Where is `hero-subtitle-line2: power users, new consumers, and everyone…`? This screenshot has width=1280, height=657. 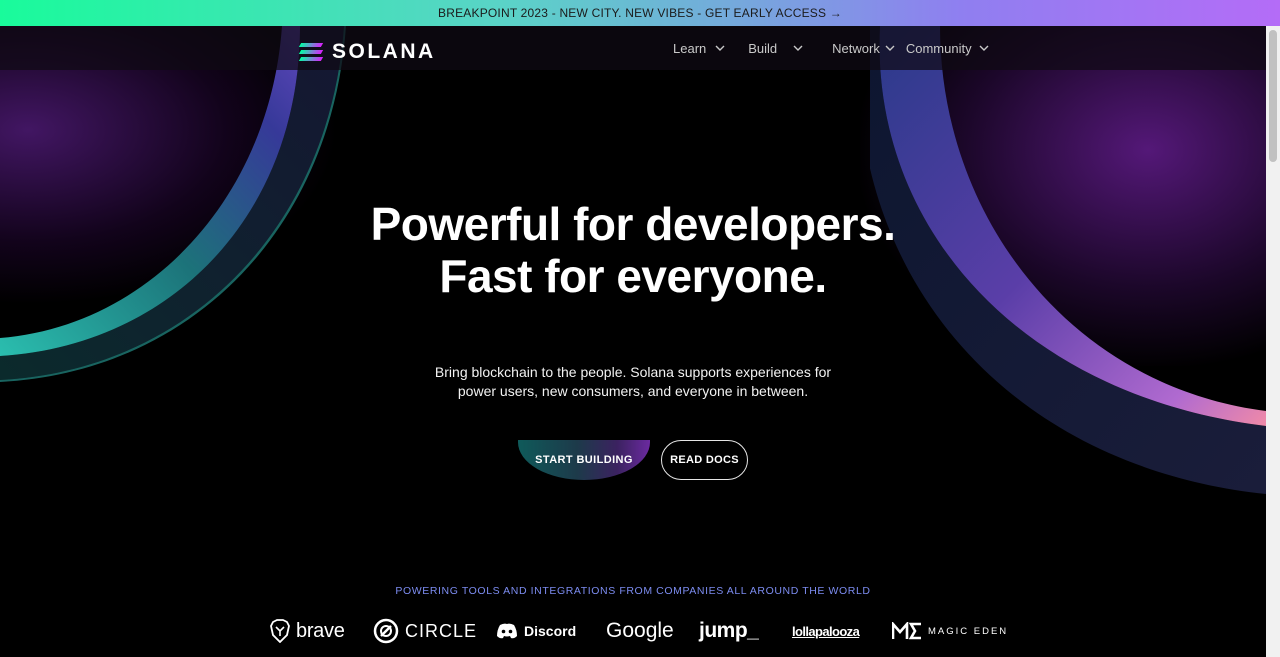 hero-subtitle-line2: power users, new consumers, and everyone… is located at coordinates (633, 391).